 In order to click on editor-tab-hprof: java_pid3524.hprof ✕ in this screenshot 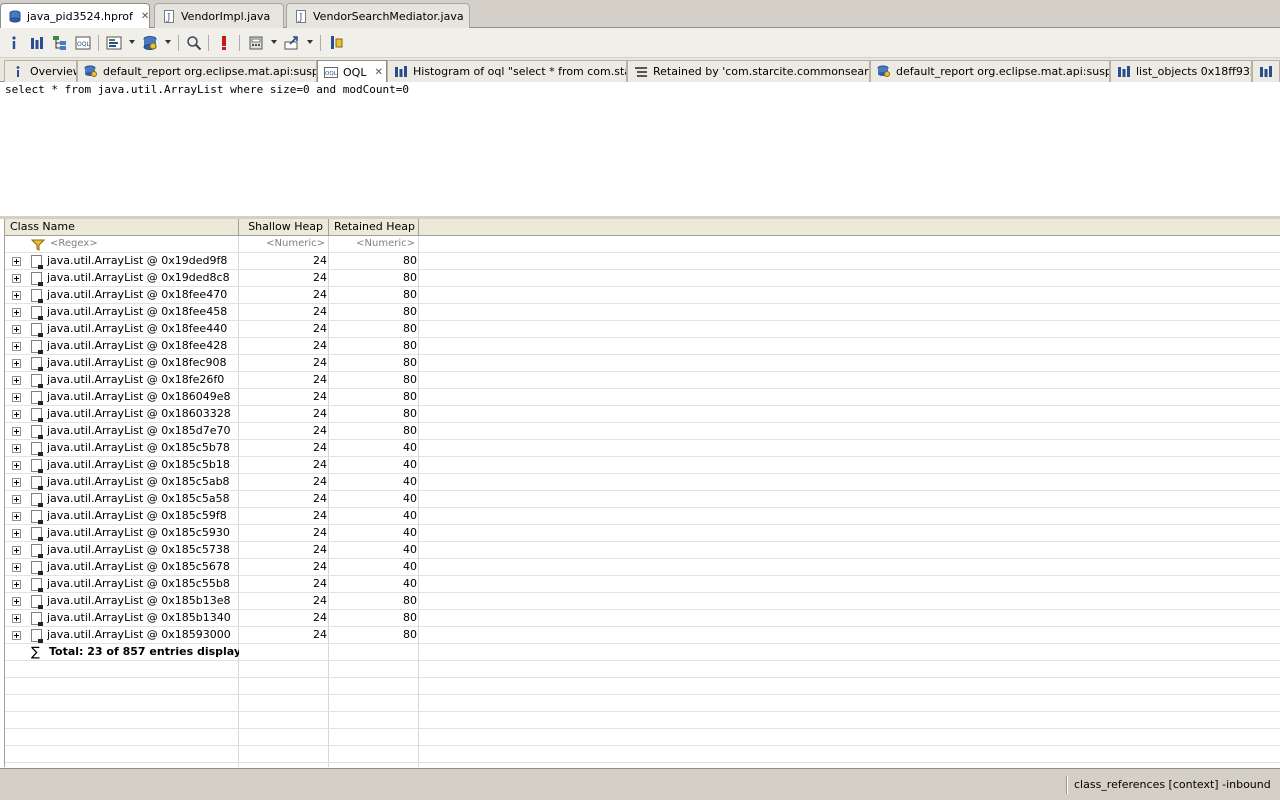, I will do `click(75, 16)`.